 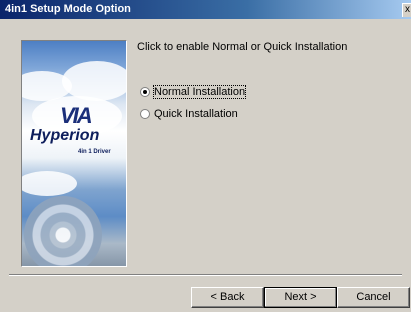 What do you see at coordinates (145, 92) in the screenshot?
I see `radio-selected-icon` at bounding box center [145, 92].